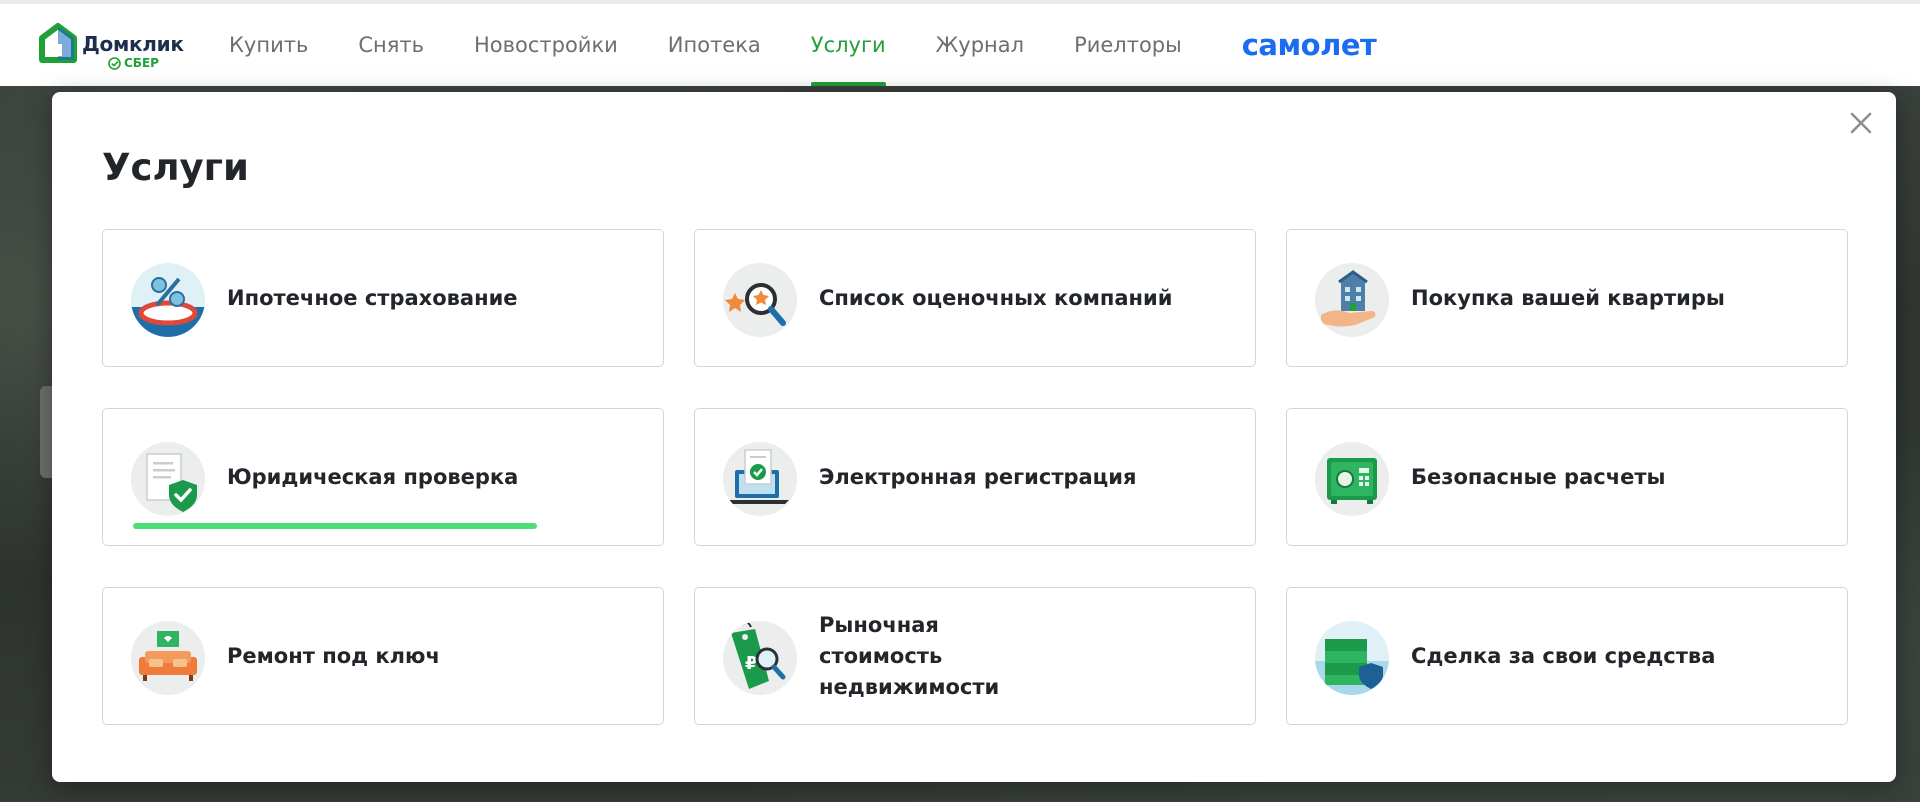  I want to click on service-card-apartment-buyout: Покупка вашей квартиры, so click(1567, 298).